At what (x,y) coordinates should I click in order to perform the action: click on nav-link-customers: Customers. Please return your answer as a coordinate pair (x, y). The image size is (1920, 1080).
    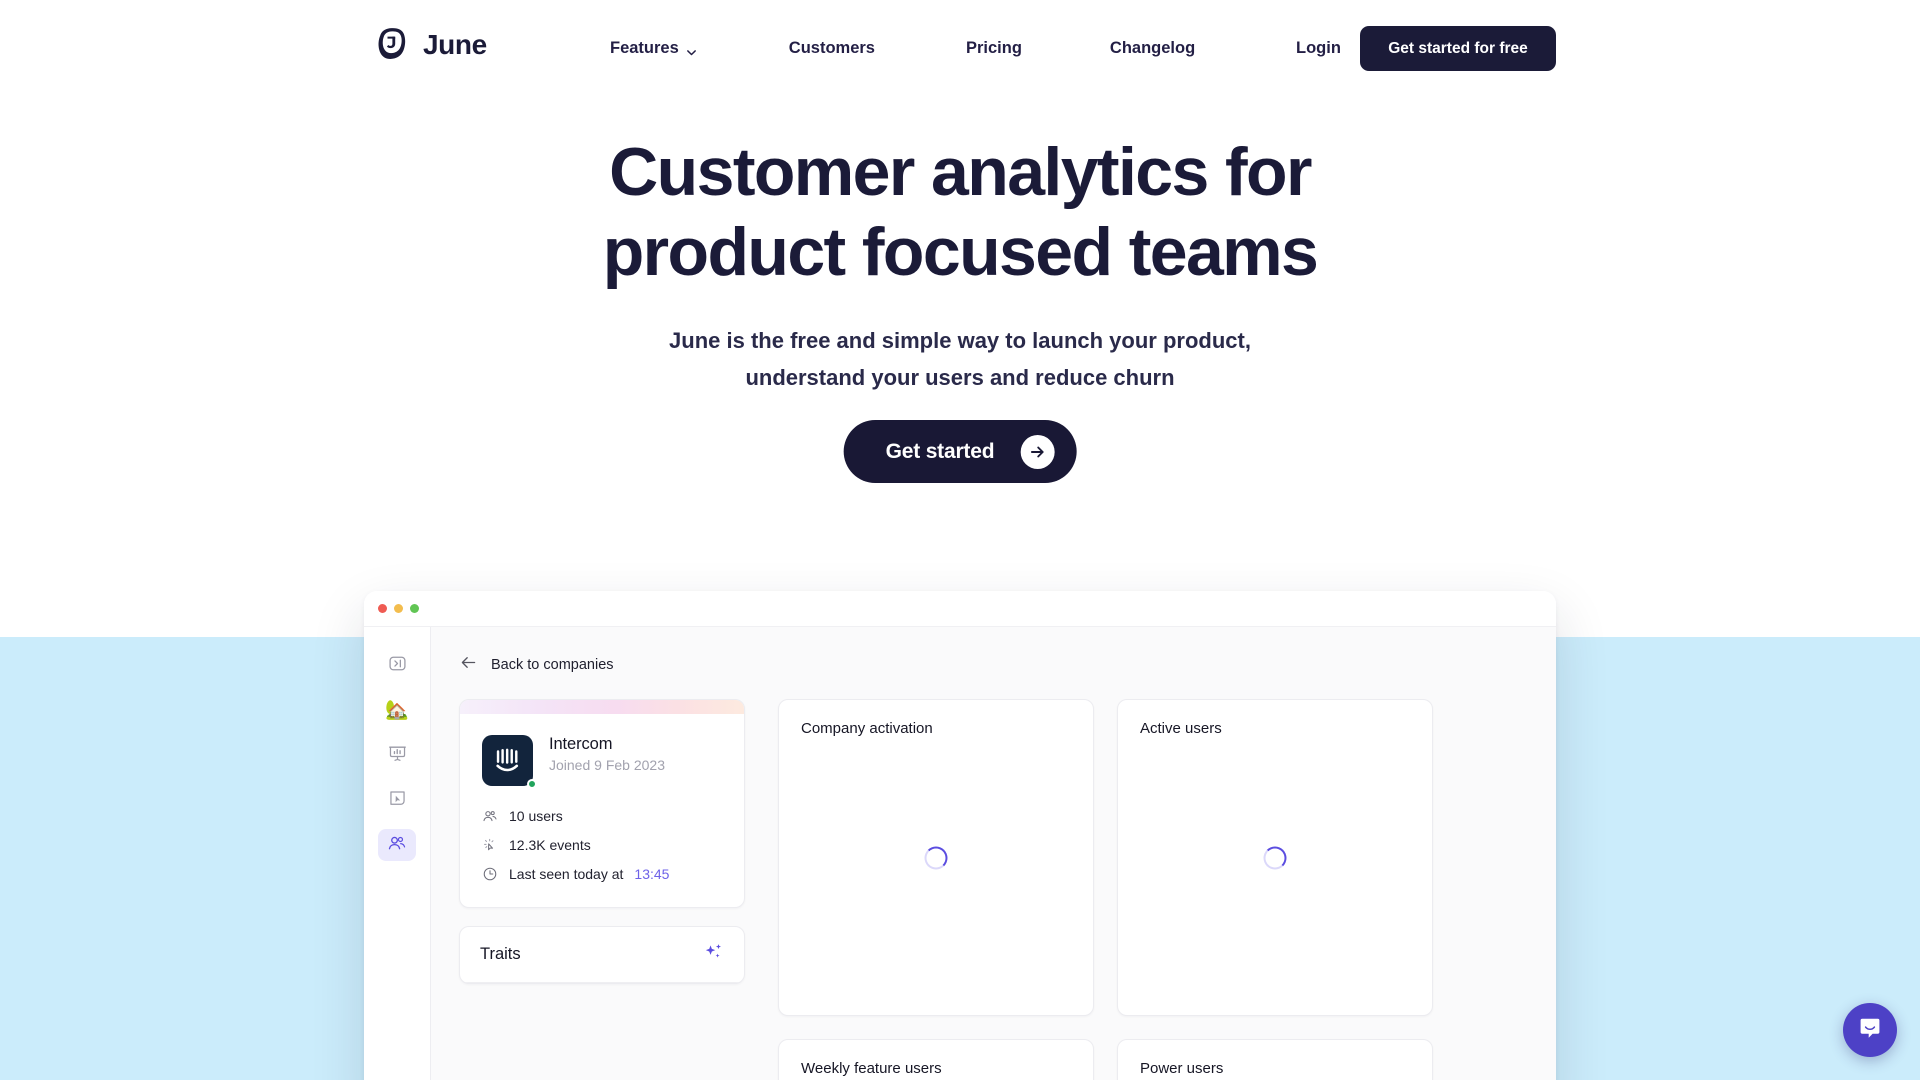
    Looking at the image, I should click on (832, 48).